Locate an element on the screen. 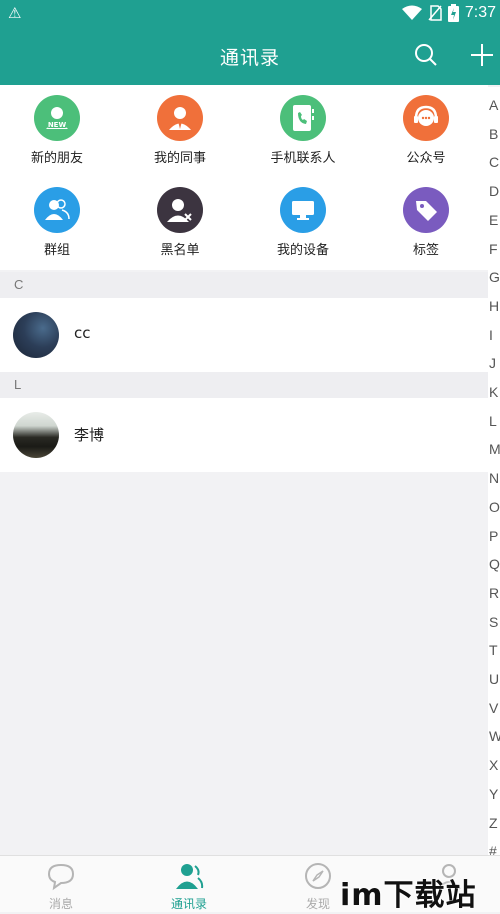 The width and height of the screenshot is (500, 914). alphabet-index-bar: A B C D E F G H I J K L M N O P Q R S T U V W X Y Z # is located at coordinates (494, 473).